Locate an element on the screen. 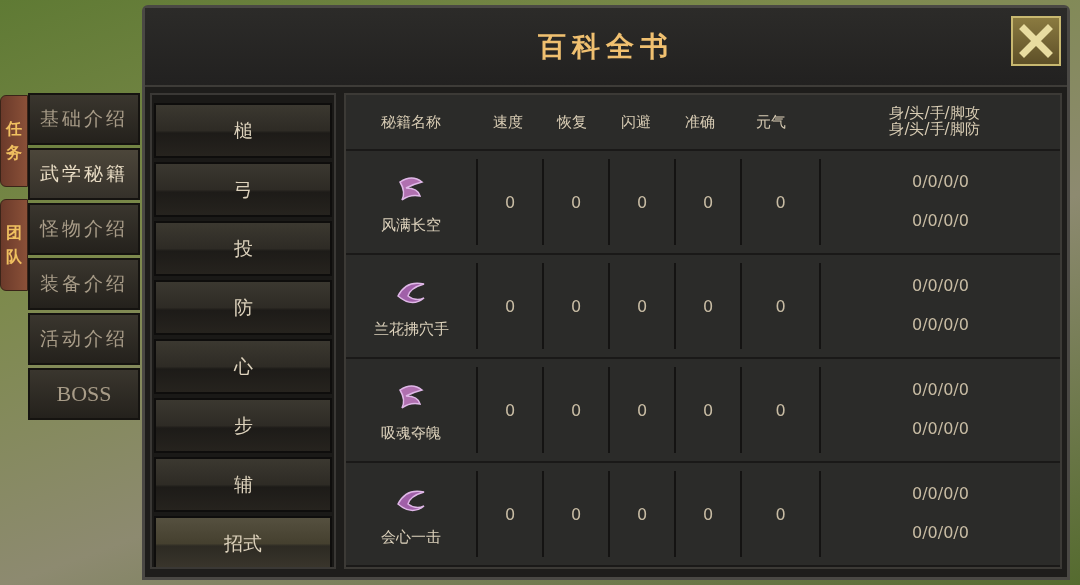 This screenshot has height=585, width=1080. skill-name: 兰花拂穴手 is located at coordinates (411, 329).